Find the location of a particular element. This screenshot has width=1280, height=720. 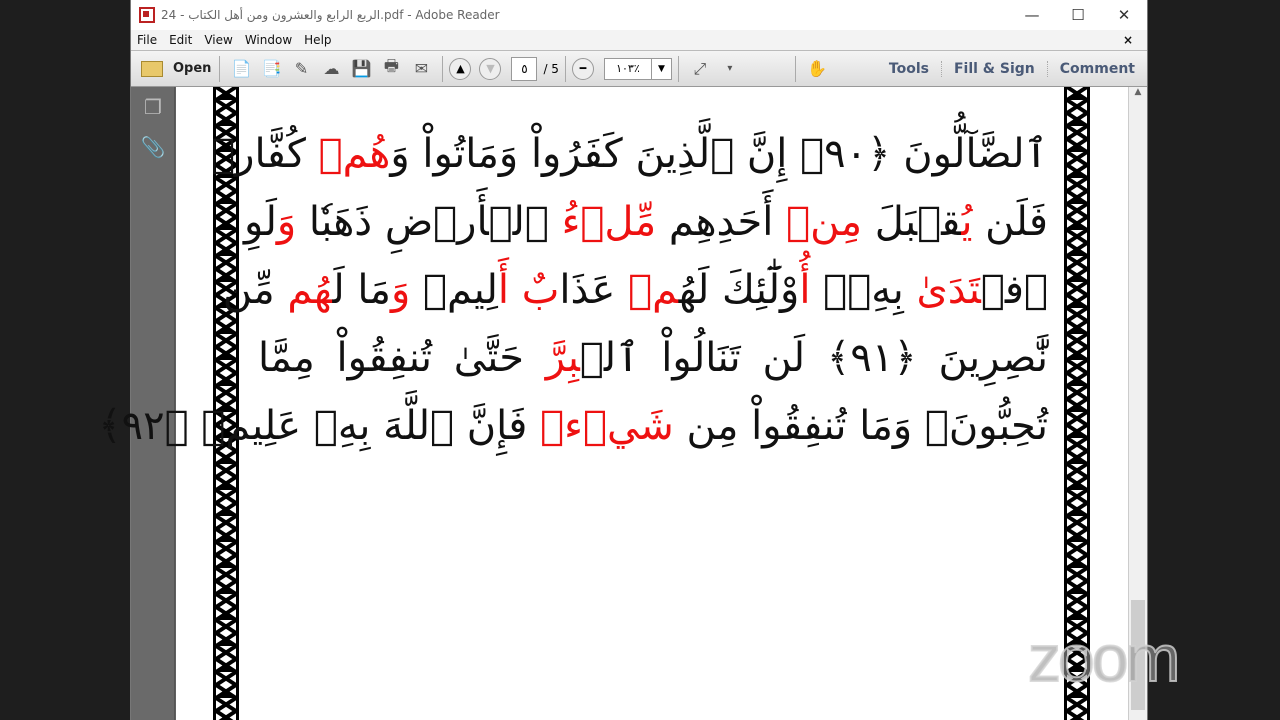

tajweed-highlight: هُم is located at coordinates (310, 290).